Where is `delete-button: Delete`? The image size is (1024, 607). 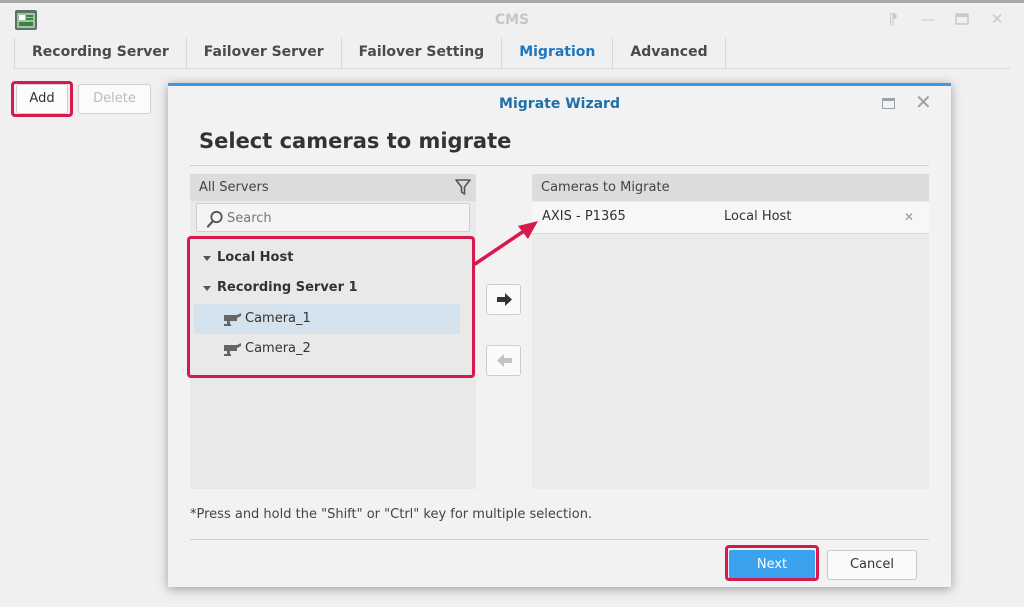 delete-button: Delete is located at coordinates (114, 99).